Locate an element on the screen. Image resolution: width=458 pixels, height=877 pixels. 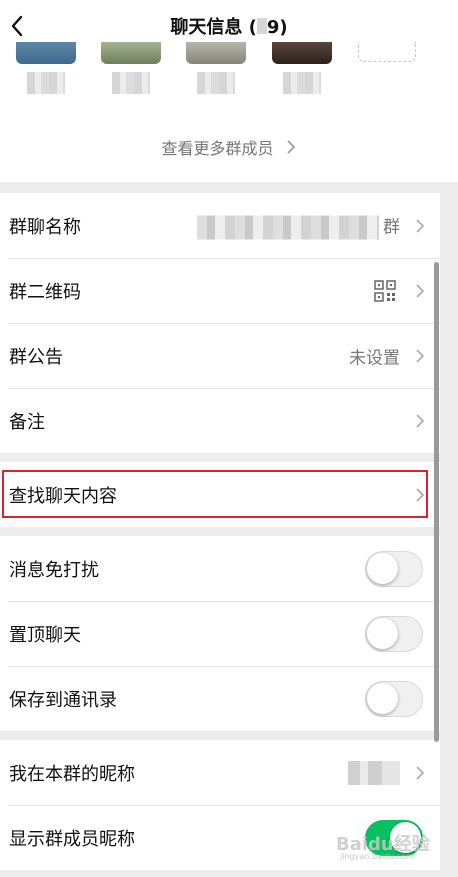
page-title-count: 9) is located at coordinates (277, 27).